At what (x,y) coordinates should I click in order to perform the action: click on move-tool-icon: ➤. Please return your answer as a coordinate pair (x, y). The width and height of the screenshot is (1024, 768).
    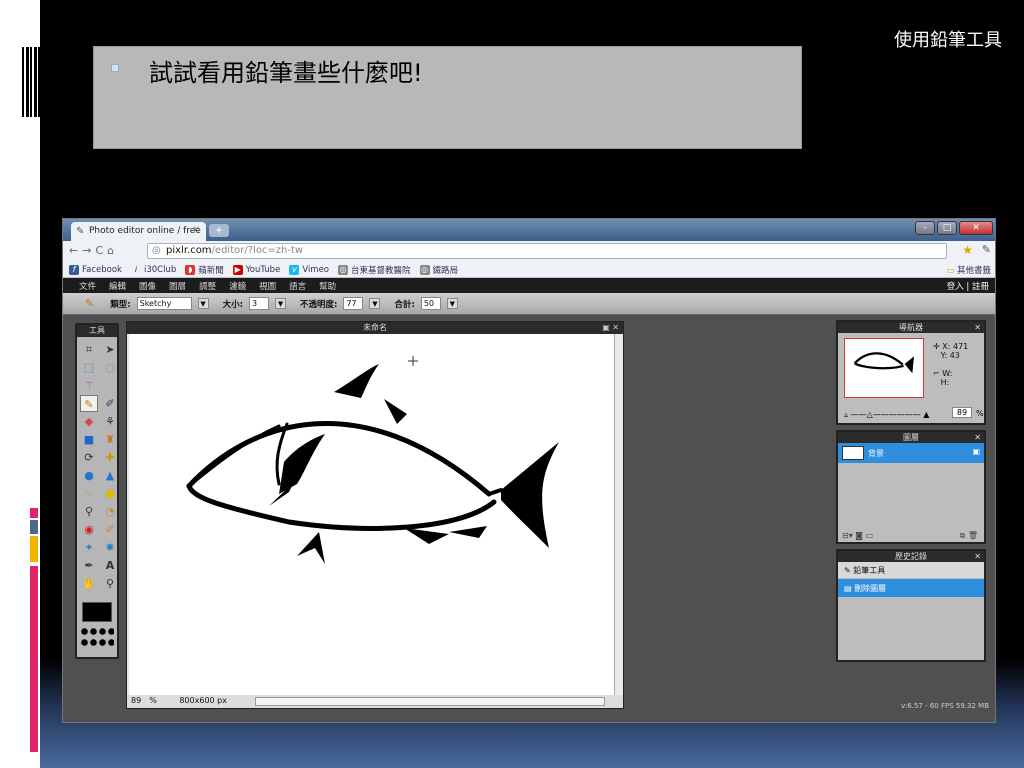
    Looking at the image, I should click on (110, 349).